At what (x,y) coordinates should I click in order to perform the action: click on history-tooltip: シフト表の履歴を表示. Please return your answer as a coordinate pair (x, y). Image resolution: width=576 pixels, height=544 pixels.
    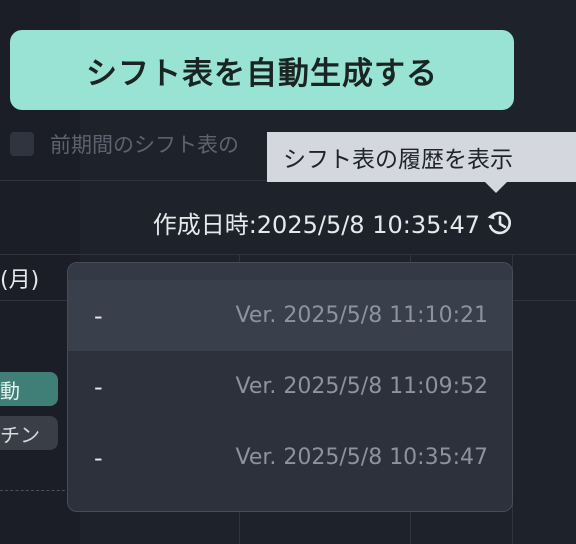
    Looking at the image, I should click on (421, 157).